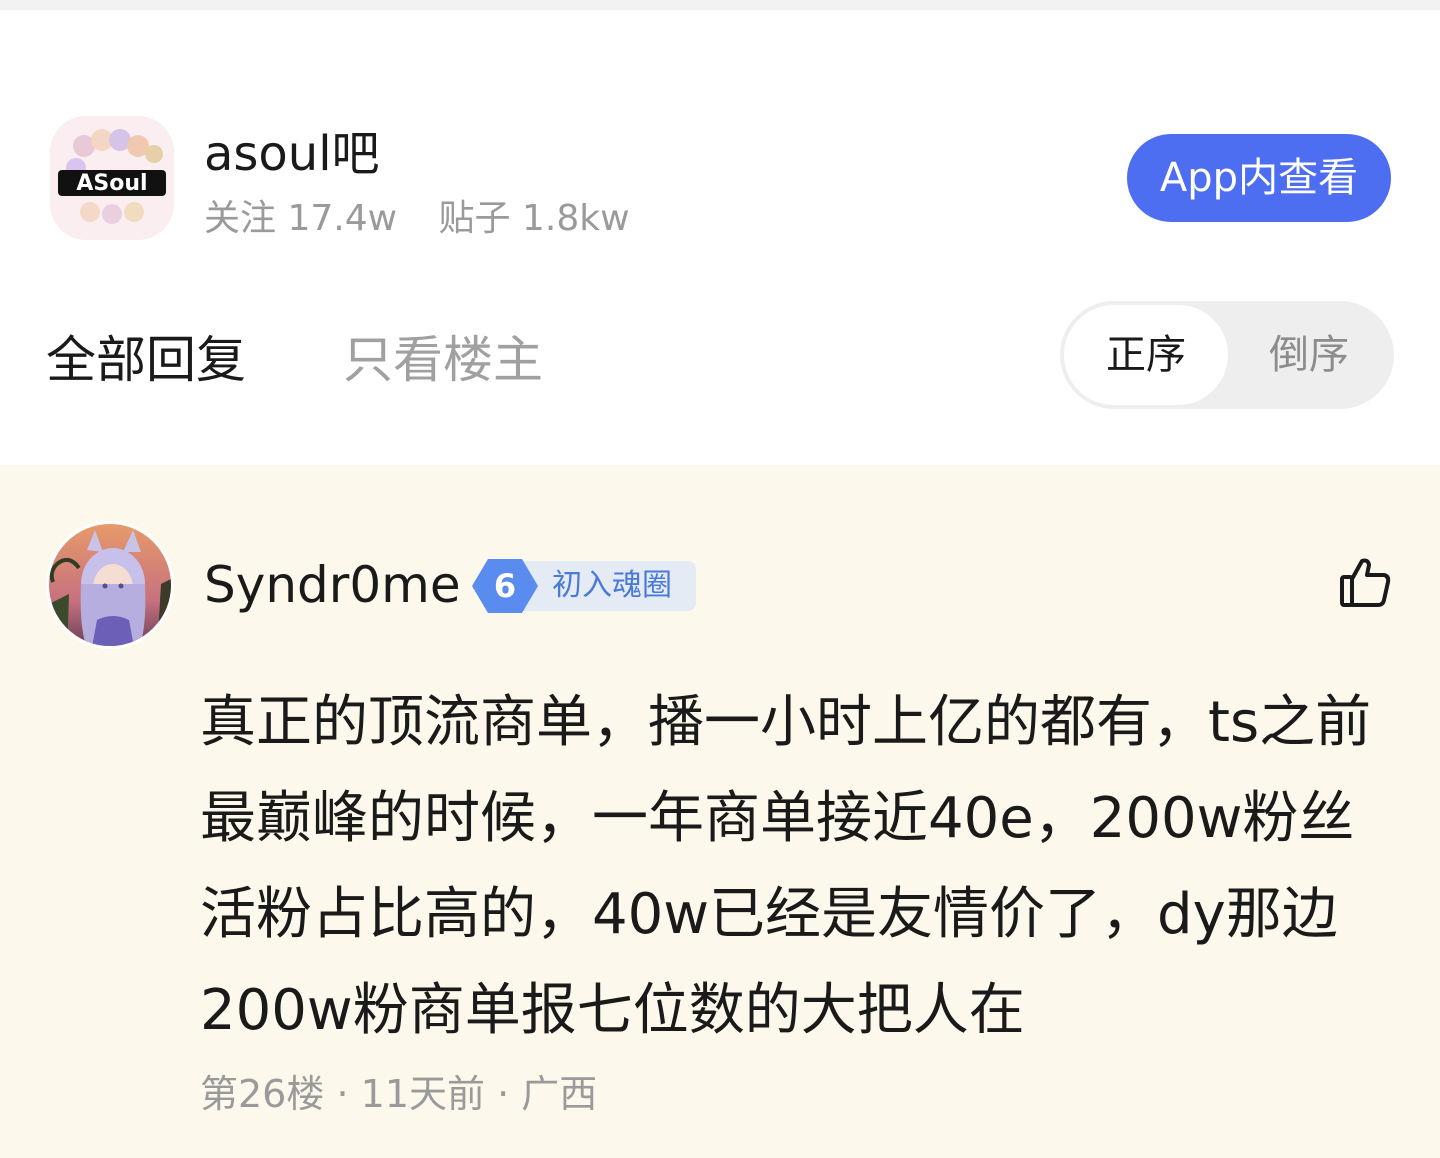 The height and width of the screenshot is (1158, 1440). Describe the element at coordinates (505, 586) in the screenshot. I see `level-number: 6` at that location.